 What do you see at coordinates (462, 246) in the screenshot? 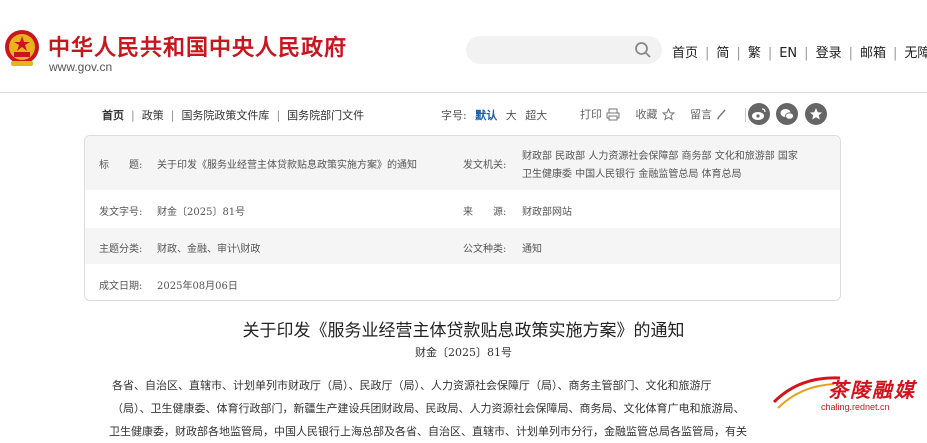
I see `metadata-row-topic: 主题分类: 财政、金融、审计\财政 公文种类: 通知` at bounding box center [462, 246].